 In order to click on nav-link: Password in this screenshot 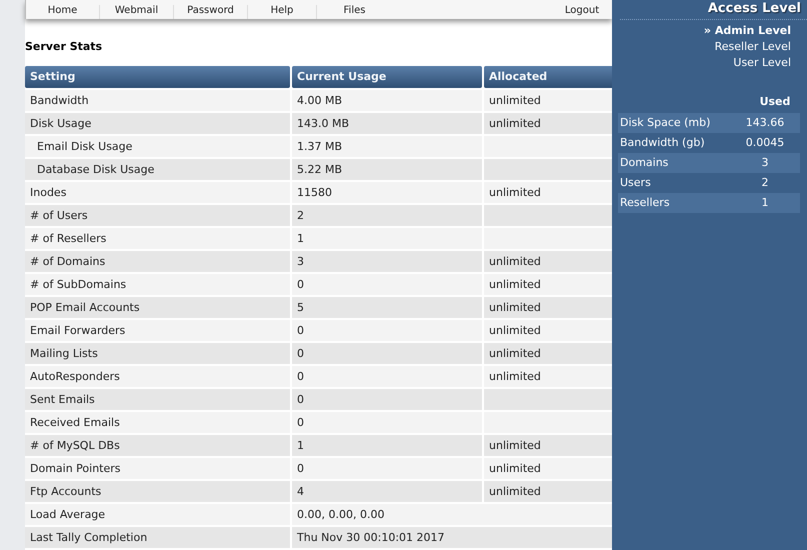, I will do `click(211, 11)`.